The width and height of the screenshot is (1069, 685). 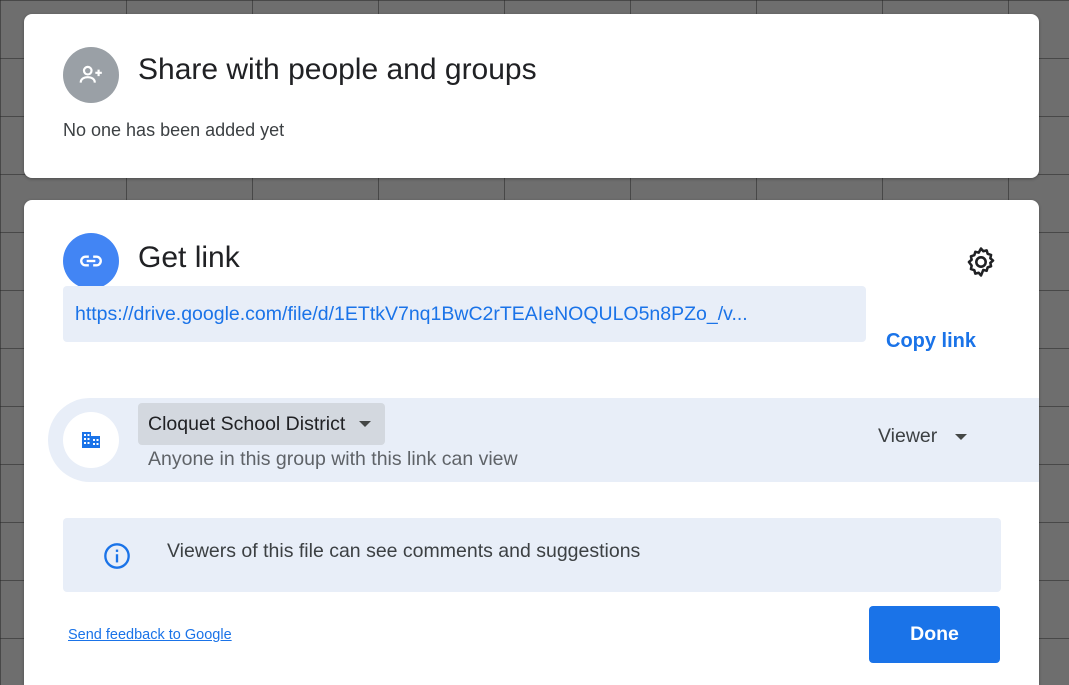 I want to click on access-scope-dropdown: Cloquet School District, so click(x=262, y=424).